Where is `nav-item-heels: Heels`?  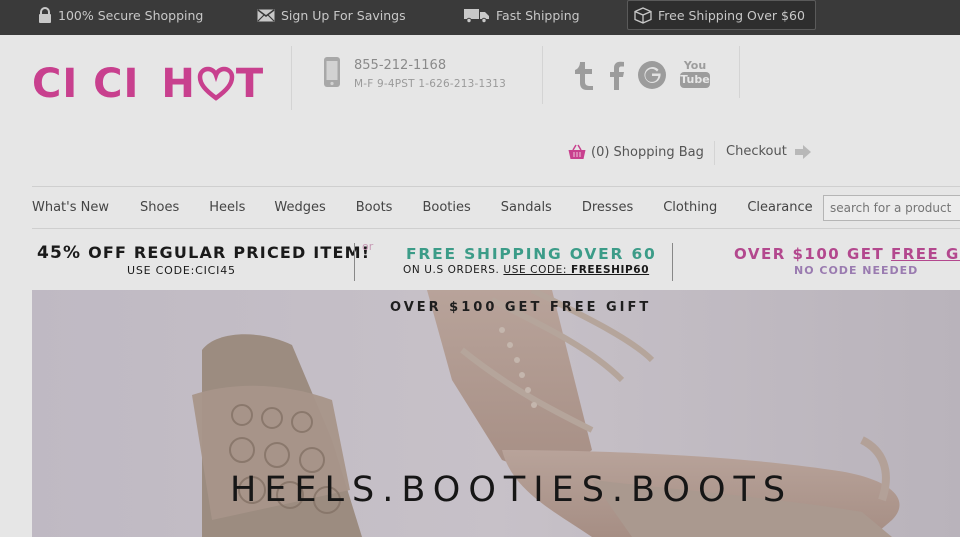
nav-item-heels: Heels is located at coordinates (227, 207).